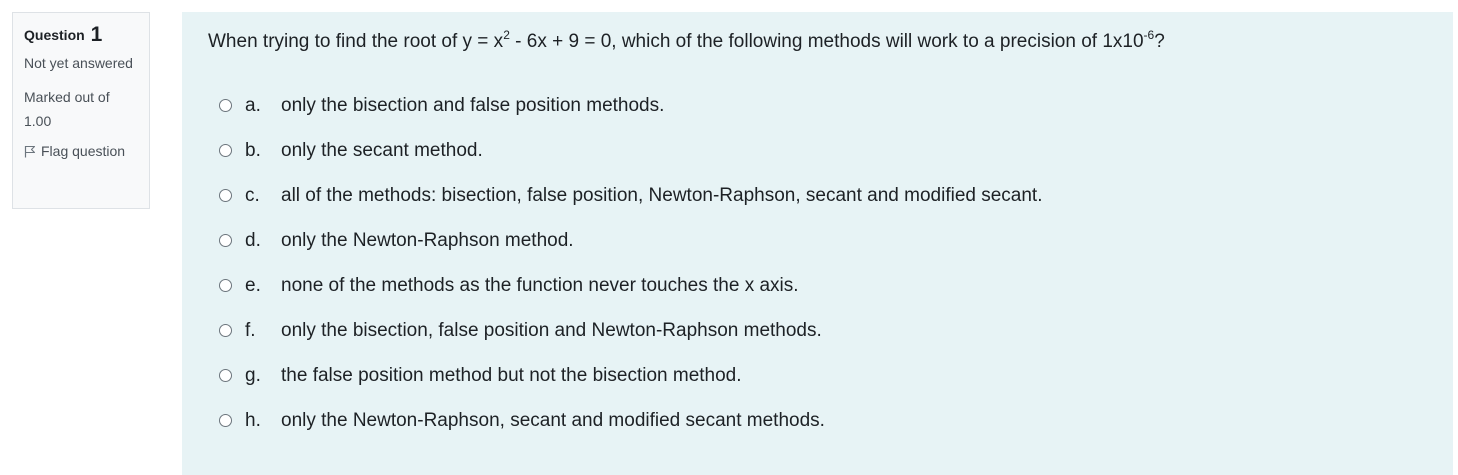  Describe the element at coordinates (225, 150) in the screenshot. I see `radio-button-b` at that location.